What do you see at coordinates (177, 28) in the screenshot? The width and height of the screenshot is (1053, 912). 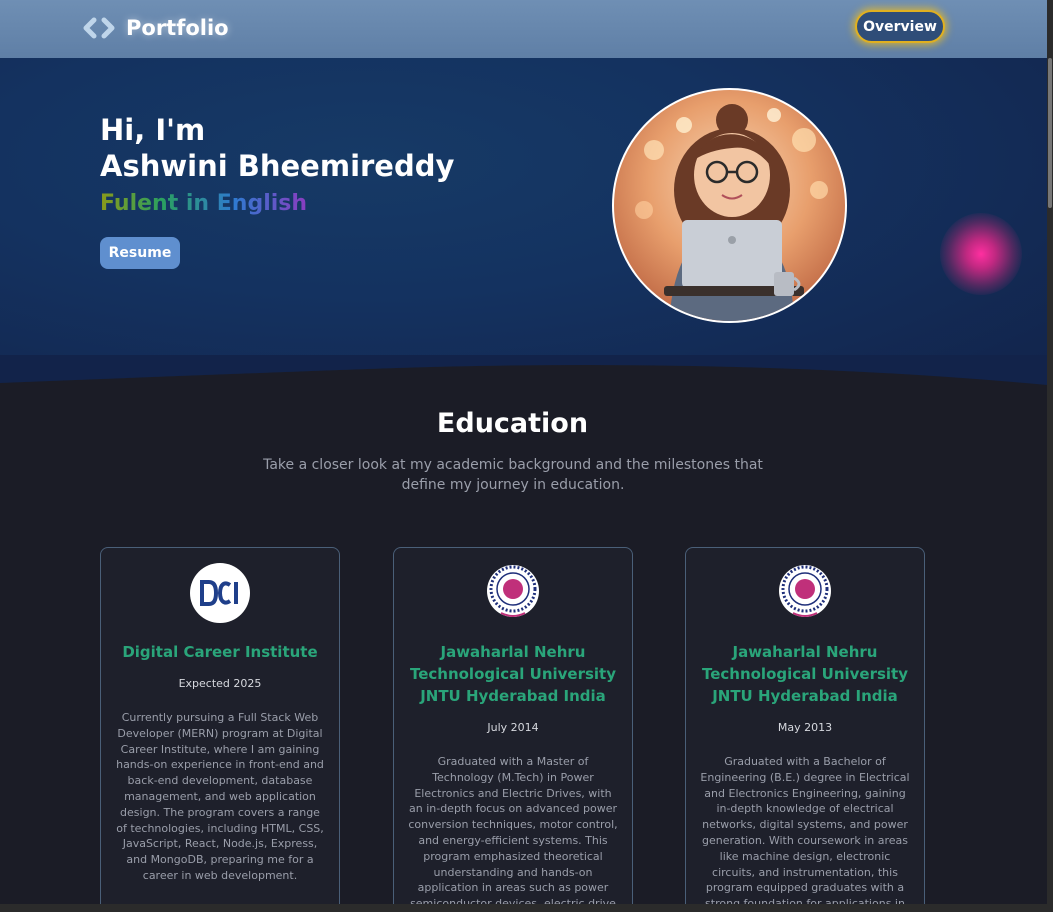 I see `brand-name: Portfolio` at bounding box center [177, 28].